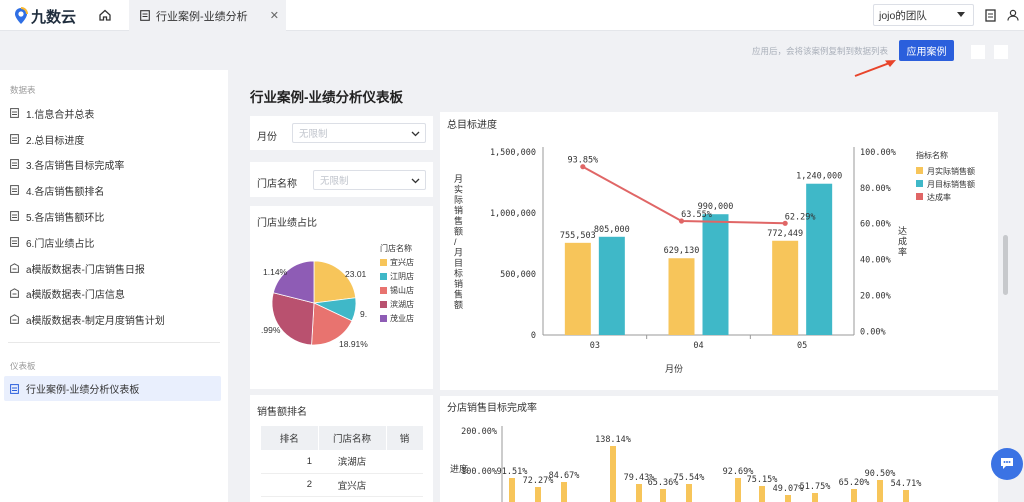  I want to click on pie-legend-item-2: 江阴店, so click(397, 276).